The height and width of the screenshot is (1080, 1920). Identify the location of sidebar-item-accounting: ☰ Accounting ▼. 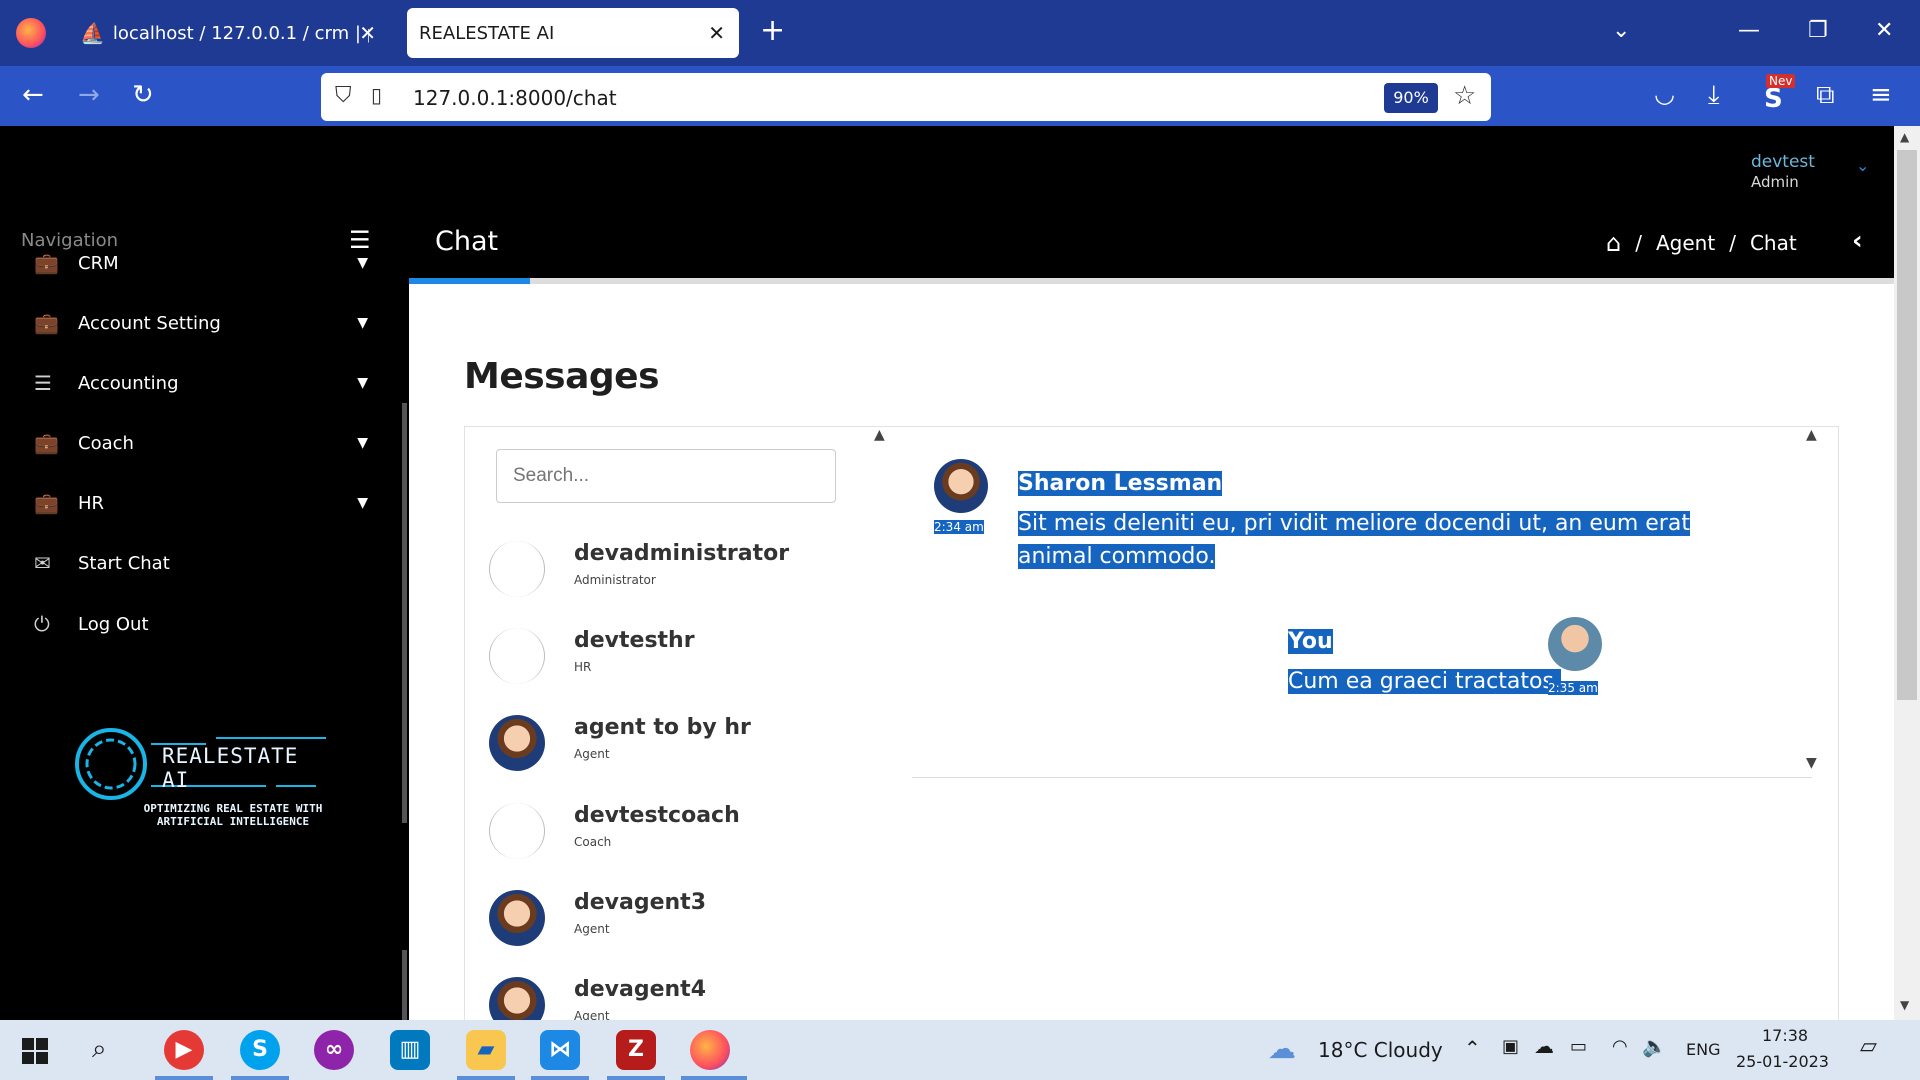
(204, 383).